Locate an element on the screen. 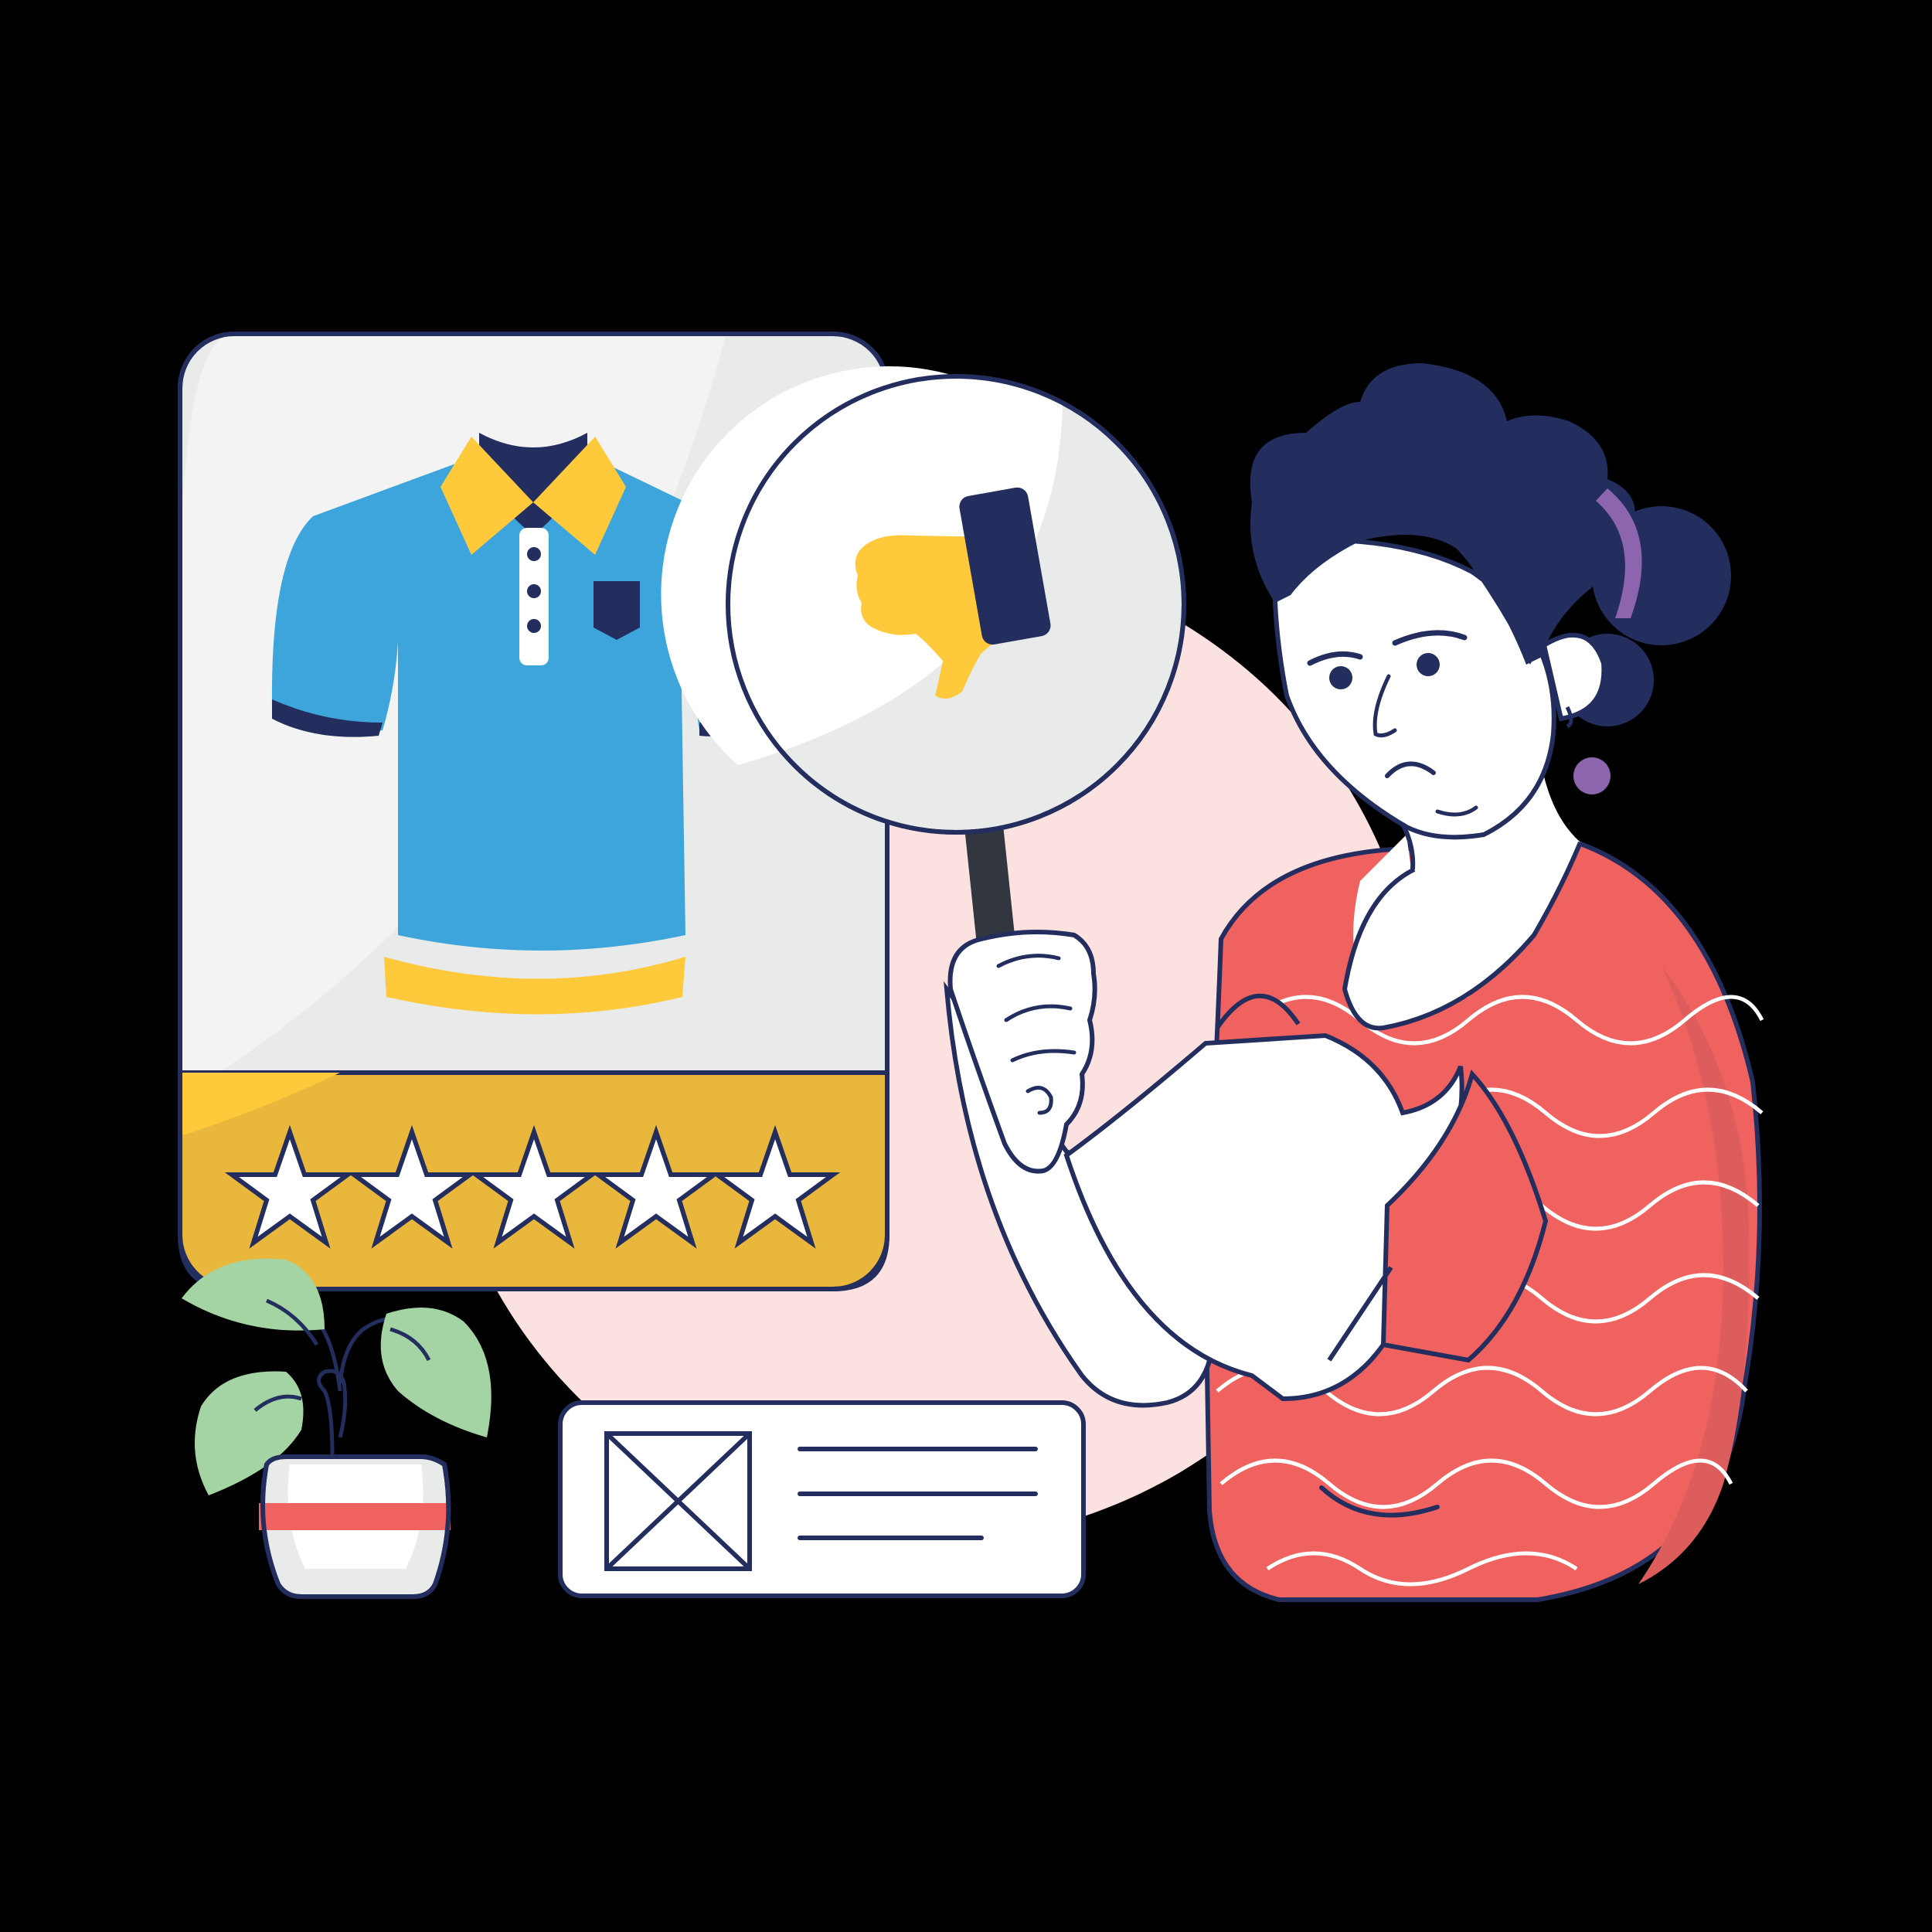 The width and height of the screenshot is (1932, 1932). review-card is located at coordinates (822, 1499).